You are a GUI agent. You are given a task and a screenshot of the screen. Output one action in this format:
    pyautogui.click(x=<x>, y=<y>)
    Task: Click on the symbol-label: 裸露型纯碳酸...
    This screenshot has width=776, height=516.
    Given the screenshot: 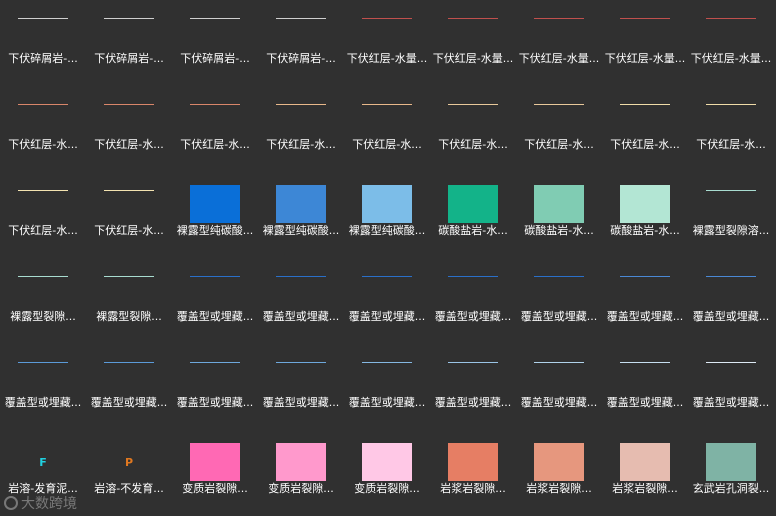 What is the action you would take?
    pyautogui.click(x=215, y=230)
    